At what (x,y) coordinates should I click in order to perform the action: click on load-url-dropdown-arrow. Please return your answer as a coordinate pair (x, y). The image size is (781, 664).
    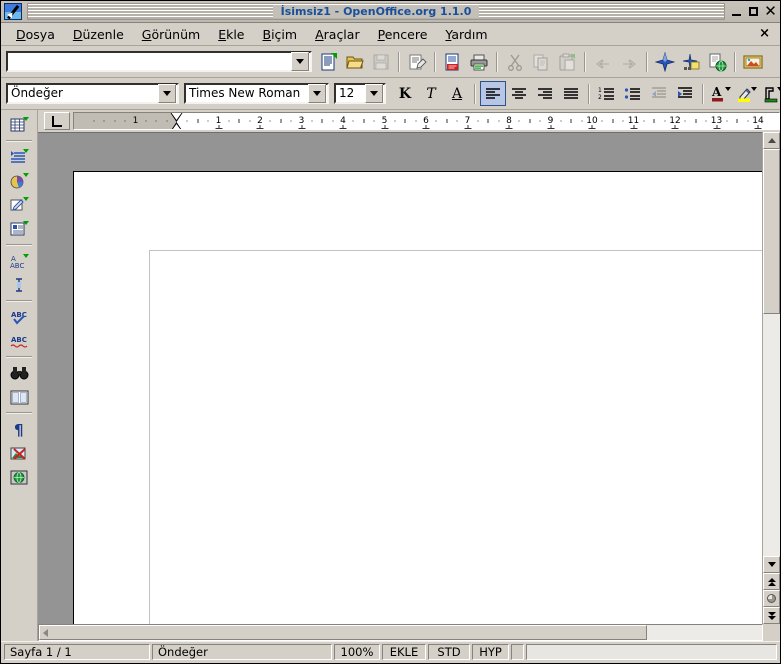
    Looking at the image, I should click on (300, 61).